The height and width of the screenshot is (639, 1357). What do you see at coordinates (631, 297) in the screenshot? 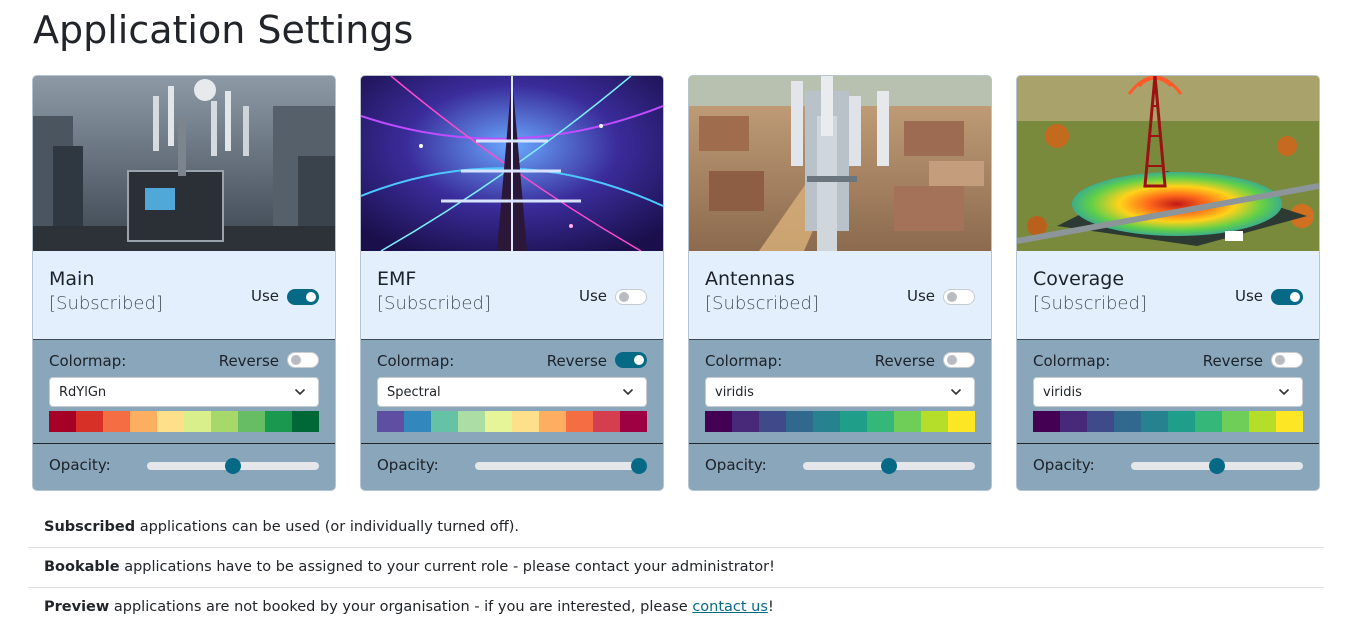
I see `use-toggle-emf` at bounding box center [631, 297].